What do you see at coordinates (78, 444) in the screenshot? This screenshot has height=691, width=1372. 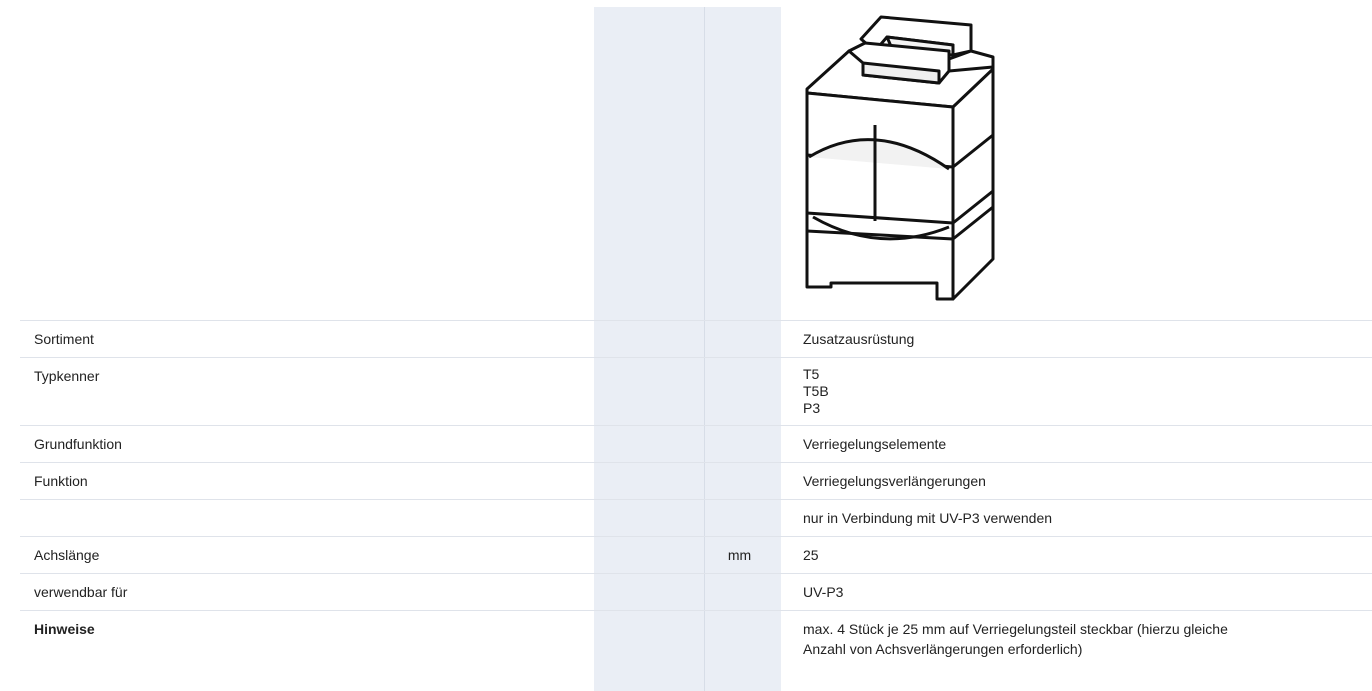 I see `row-label: Grundfunktion` at bounding box center [78, 444].